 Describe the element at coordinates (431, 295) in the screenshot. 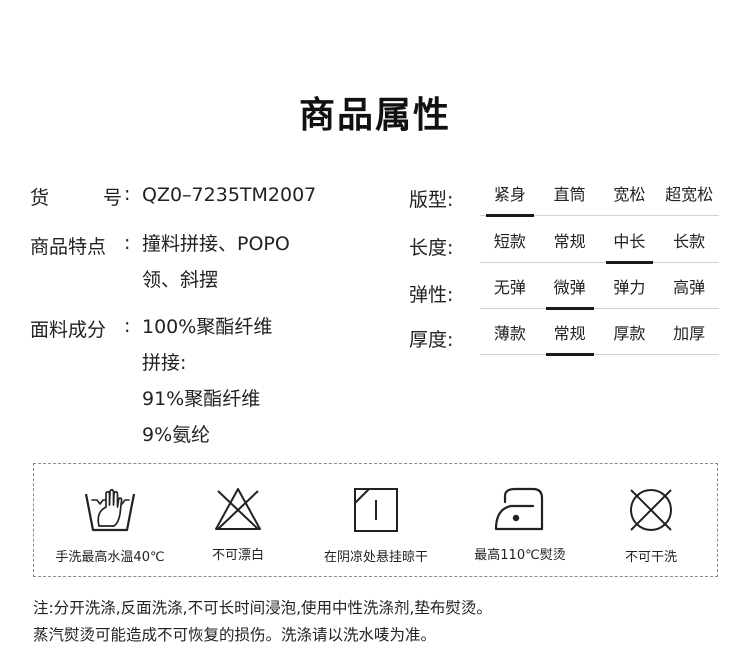

I see `attr-label-elasticity: 弹性:` at that location.